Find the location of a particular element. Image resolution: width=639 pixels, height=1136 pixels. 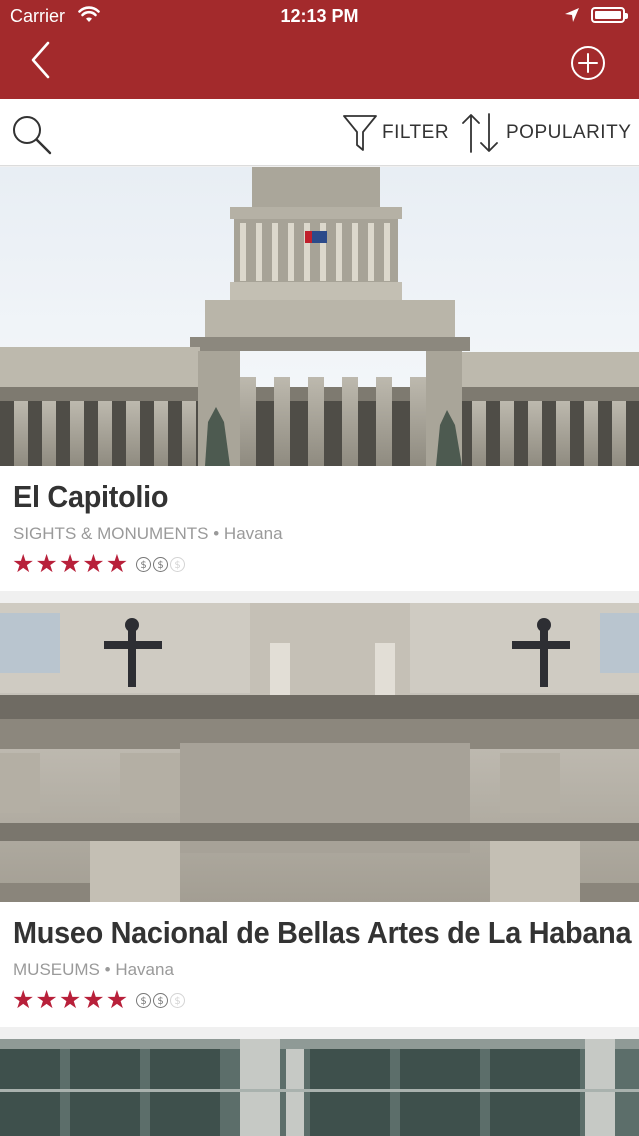

plus-circle-icon is located at coordinates (588, 63).